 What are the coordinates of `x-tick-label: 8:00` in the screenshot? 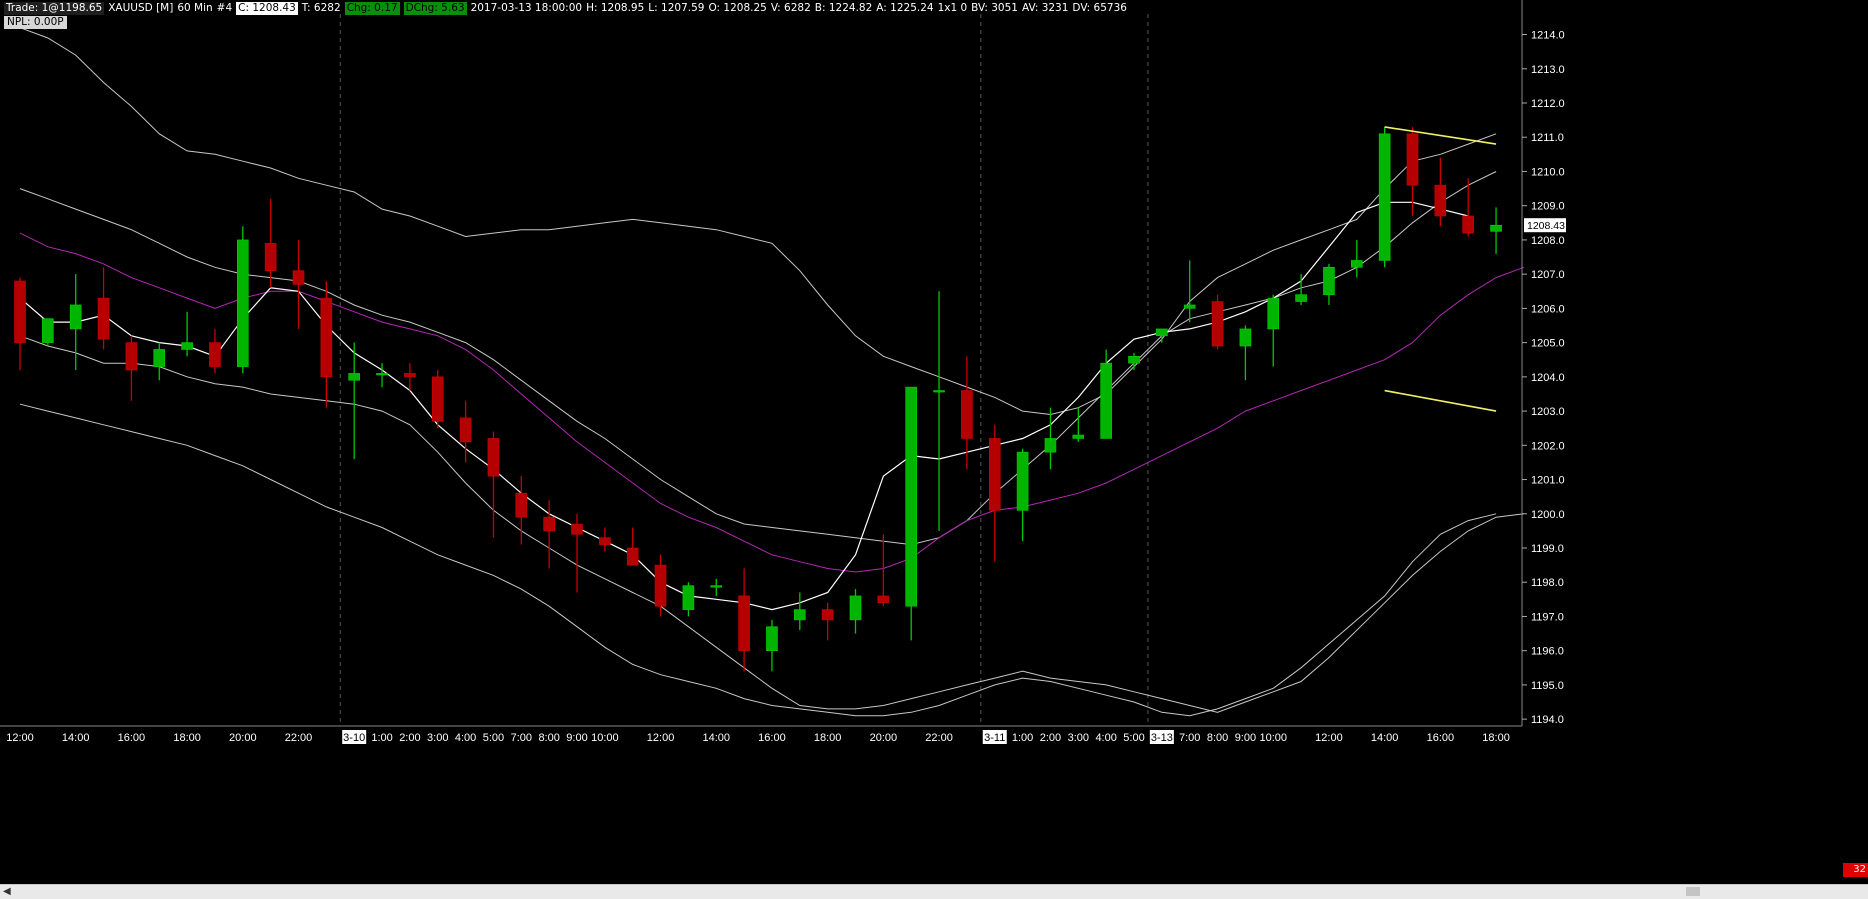 It's located at (1217, 738).